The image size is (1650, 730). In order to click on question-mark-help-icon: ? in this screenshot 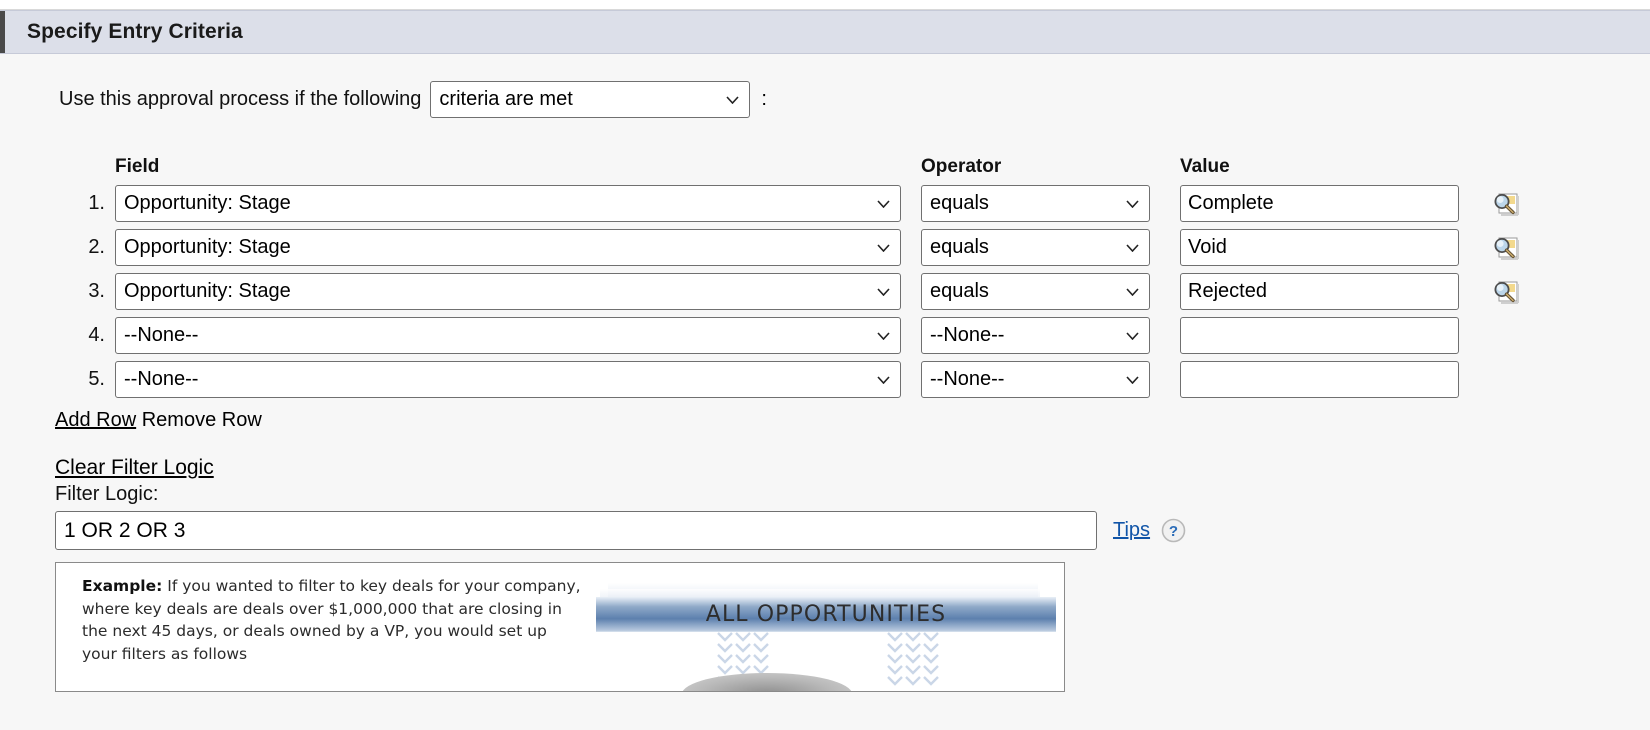, I will do `click(1173, 530)`.